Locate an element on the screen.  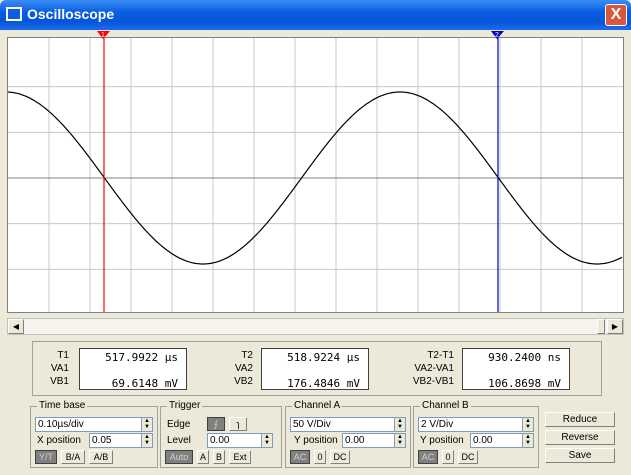
vb2-label: VB2 is located at coordinates (243, 381).